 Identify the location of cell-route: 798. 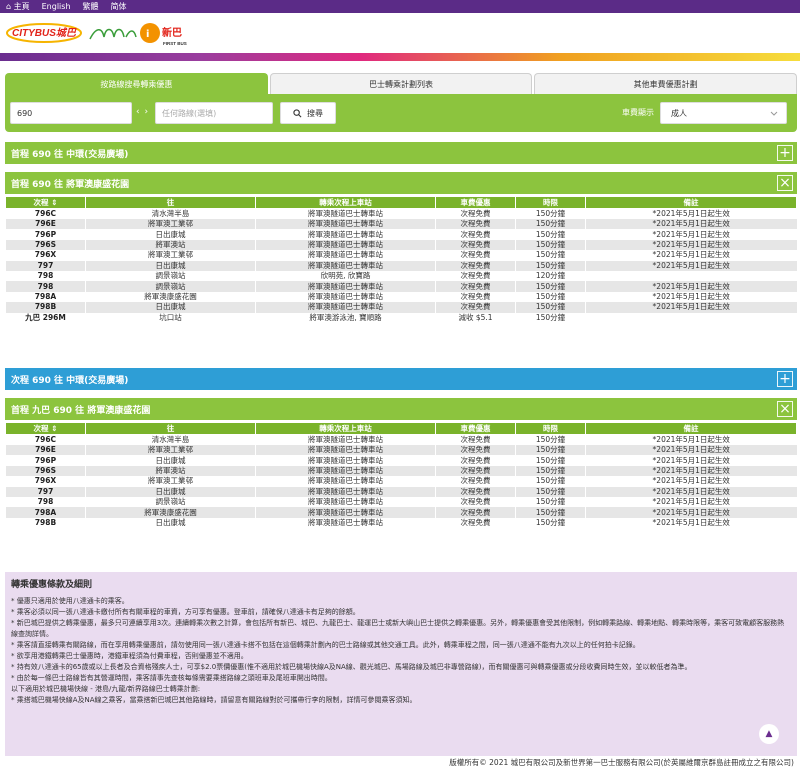
(45, 276).